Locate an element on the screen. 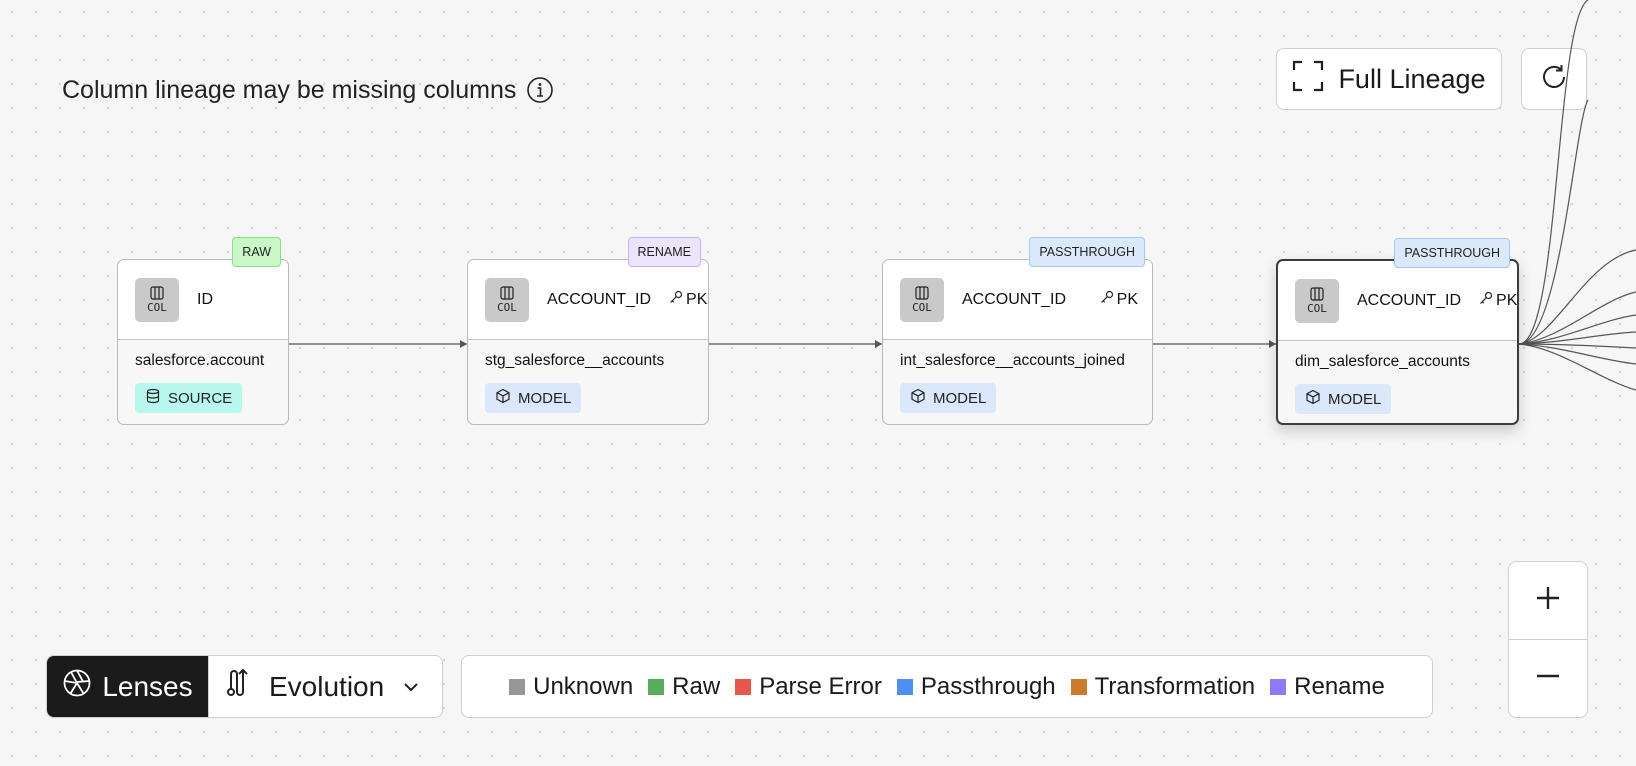 The height and width of the screenshot is (766, 1636). zoom-out-button is located at coordinates (1548, 678).